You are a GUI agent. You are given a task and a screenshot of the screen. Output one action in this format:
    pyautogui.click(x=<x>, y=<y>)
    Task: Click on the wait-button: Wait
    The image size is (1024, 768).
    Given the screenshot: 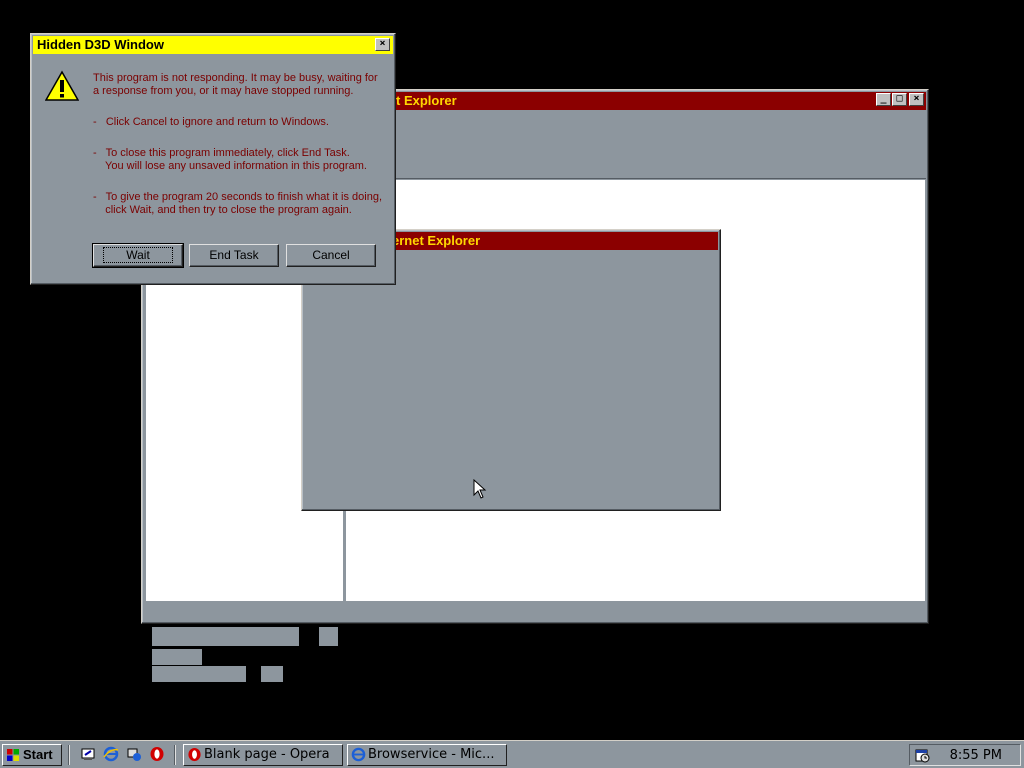 What is the action you would take?
    pyautogui.click(x=138, y=255)
    